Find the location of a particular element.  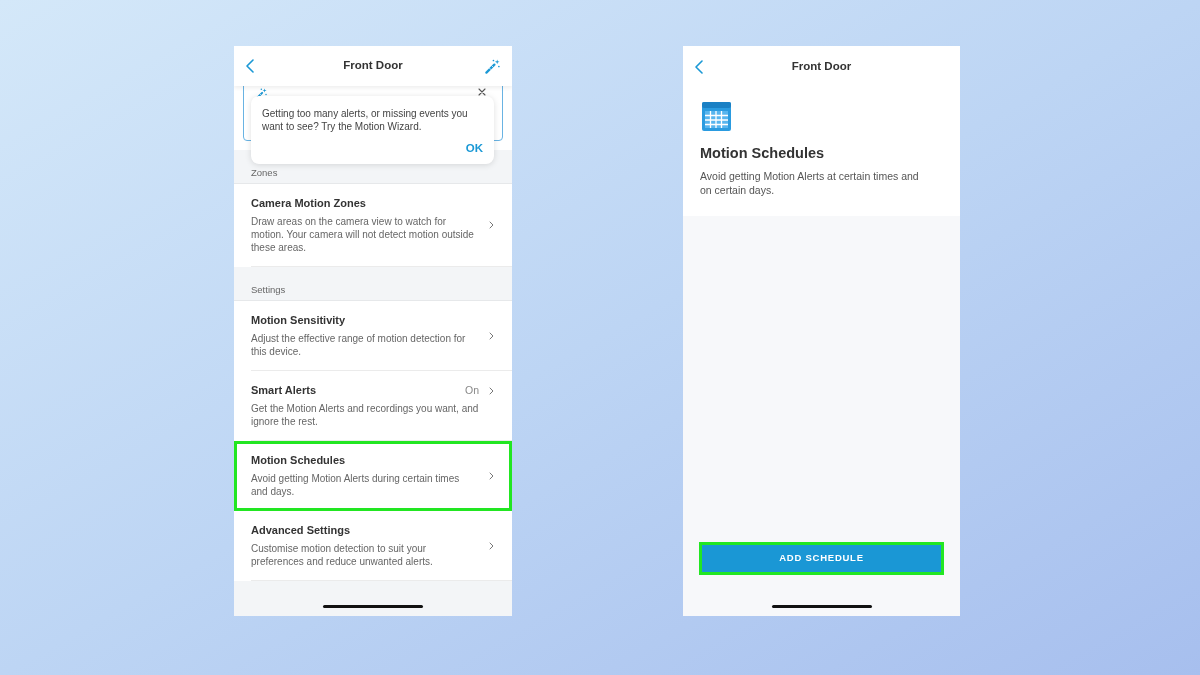

magic-wand-icon is located at coordinates (492, 66).